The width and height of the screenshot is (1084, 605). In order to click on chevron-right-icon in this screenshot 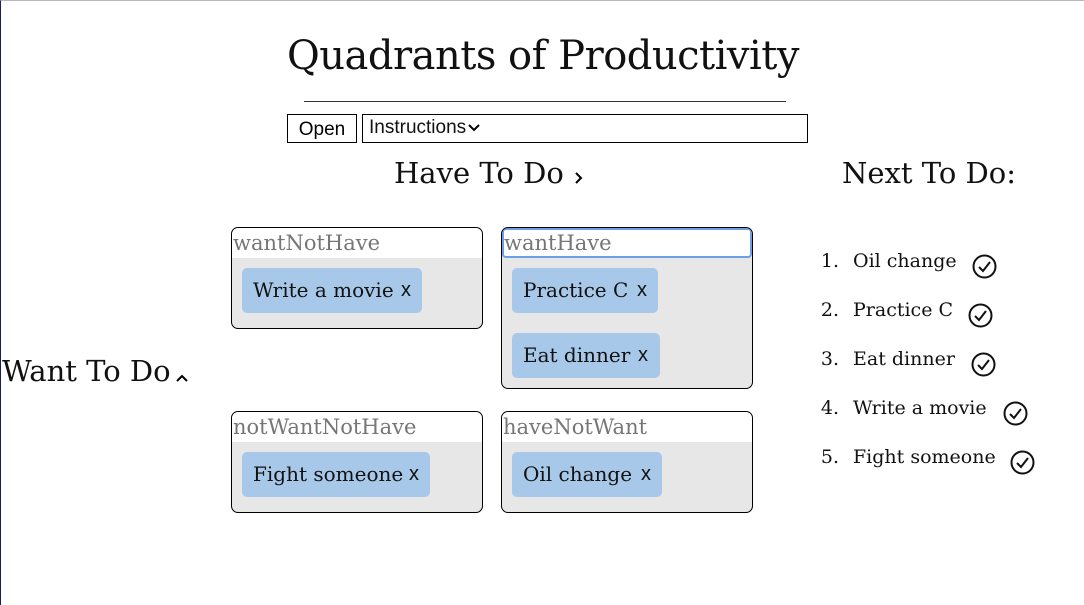, I will do `click(579, 175)`.